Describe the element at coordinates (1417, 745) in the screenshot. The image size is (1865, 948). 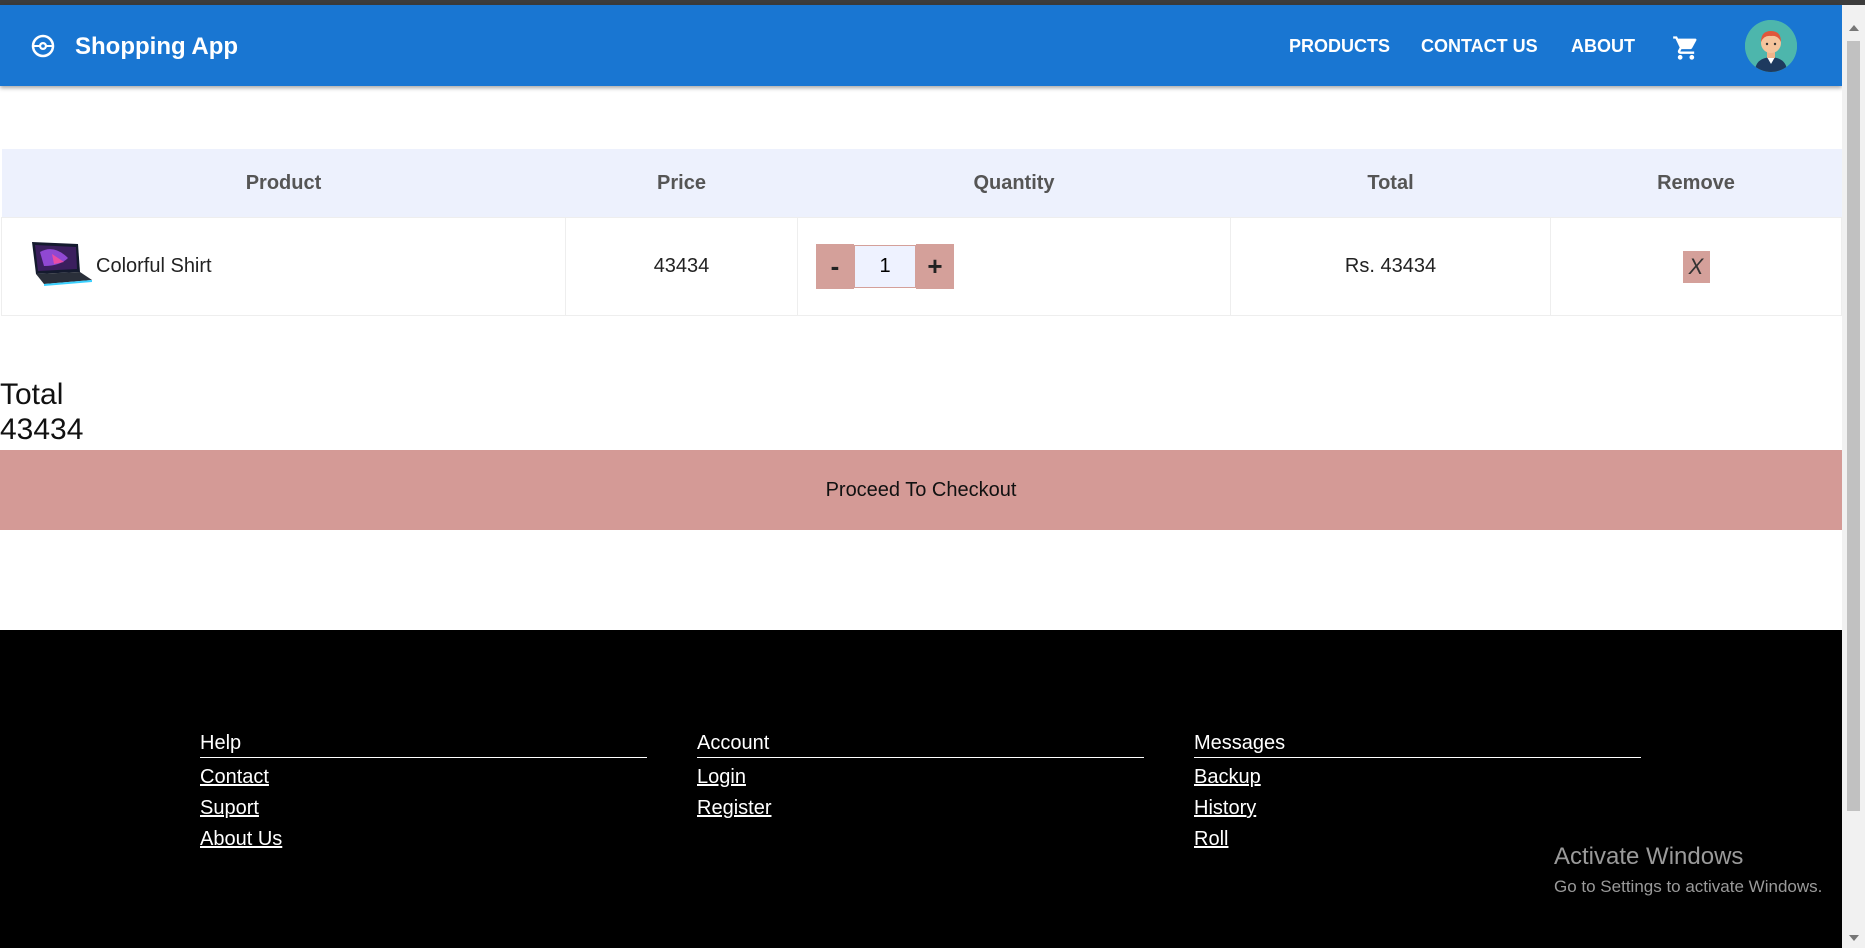
I see `footer-heading-messages: Messages` at that location.